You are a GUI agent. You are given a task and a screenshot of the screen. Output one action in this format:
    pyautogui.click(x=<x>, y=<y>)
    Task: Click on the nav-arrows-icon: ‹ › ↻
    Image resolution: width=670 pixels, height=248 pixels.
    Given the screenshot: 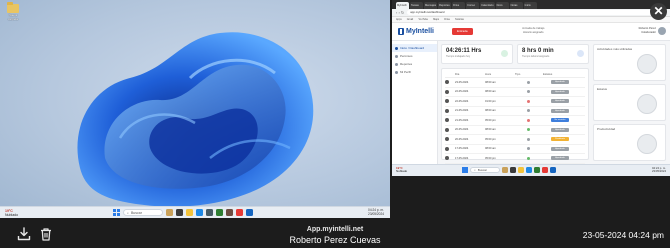 What is the action you would take?
    pyautogui.click(x=400, y=12)
    